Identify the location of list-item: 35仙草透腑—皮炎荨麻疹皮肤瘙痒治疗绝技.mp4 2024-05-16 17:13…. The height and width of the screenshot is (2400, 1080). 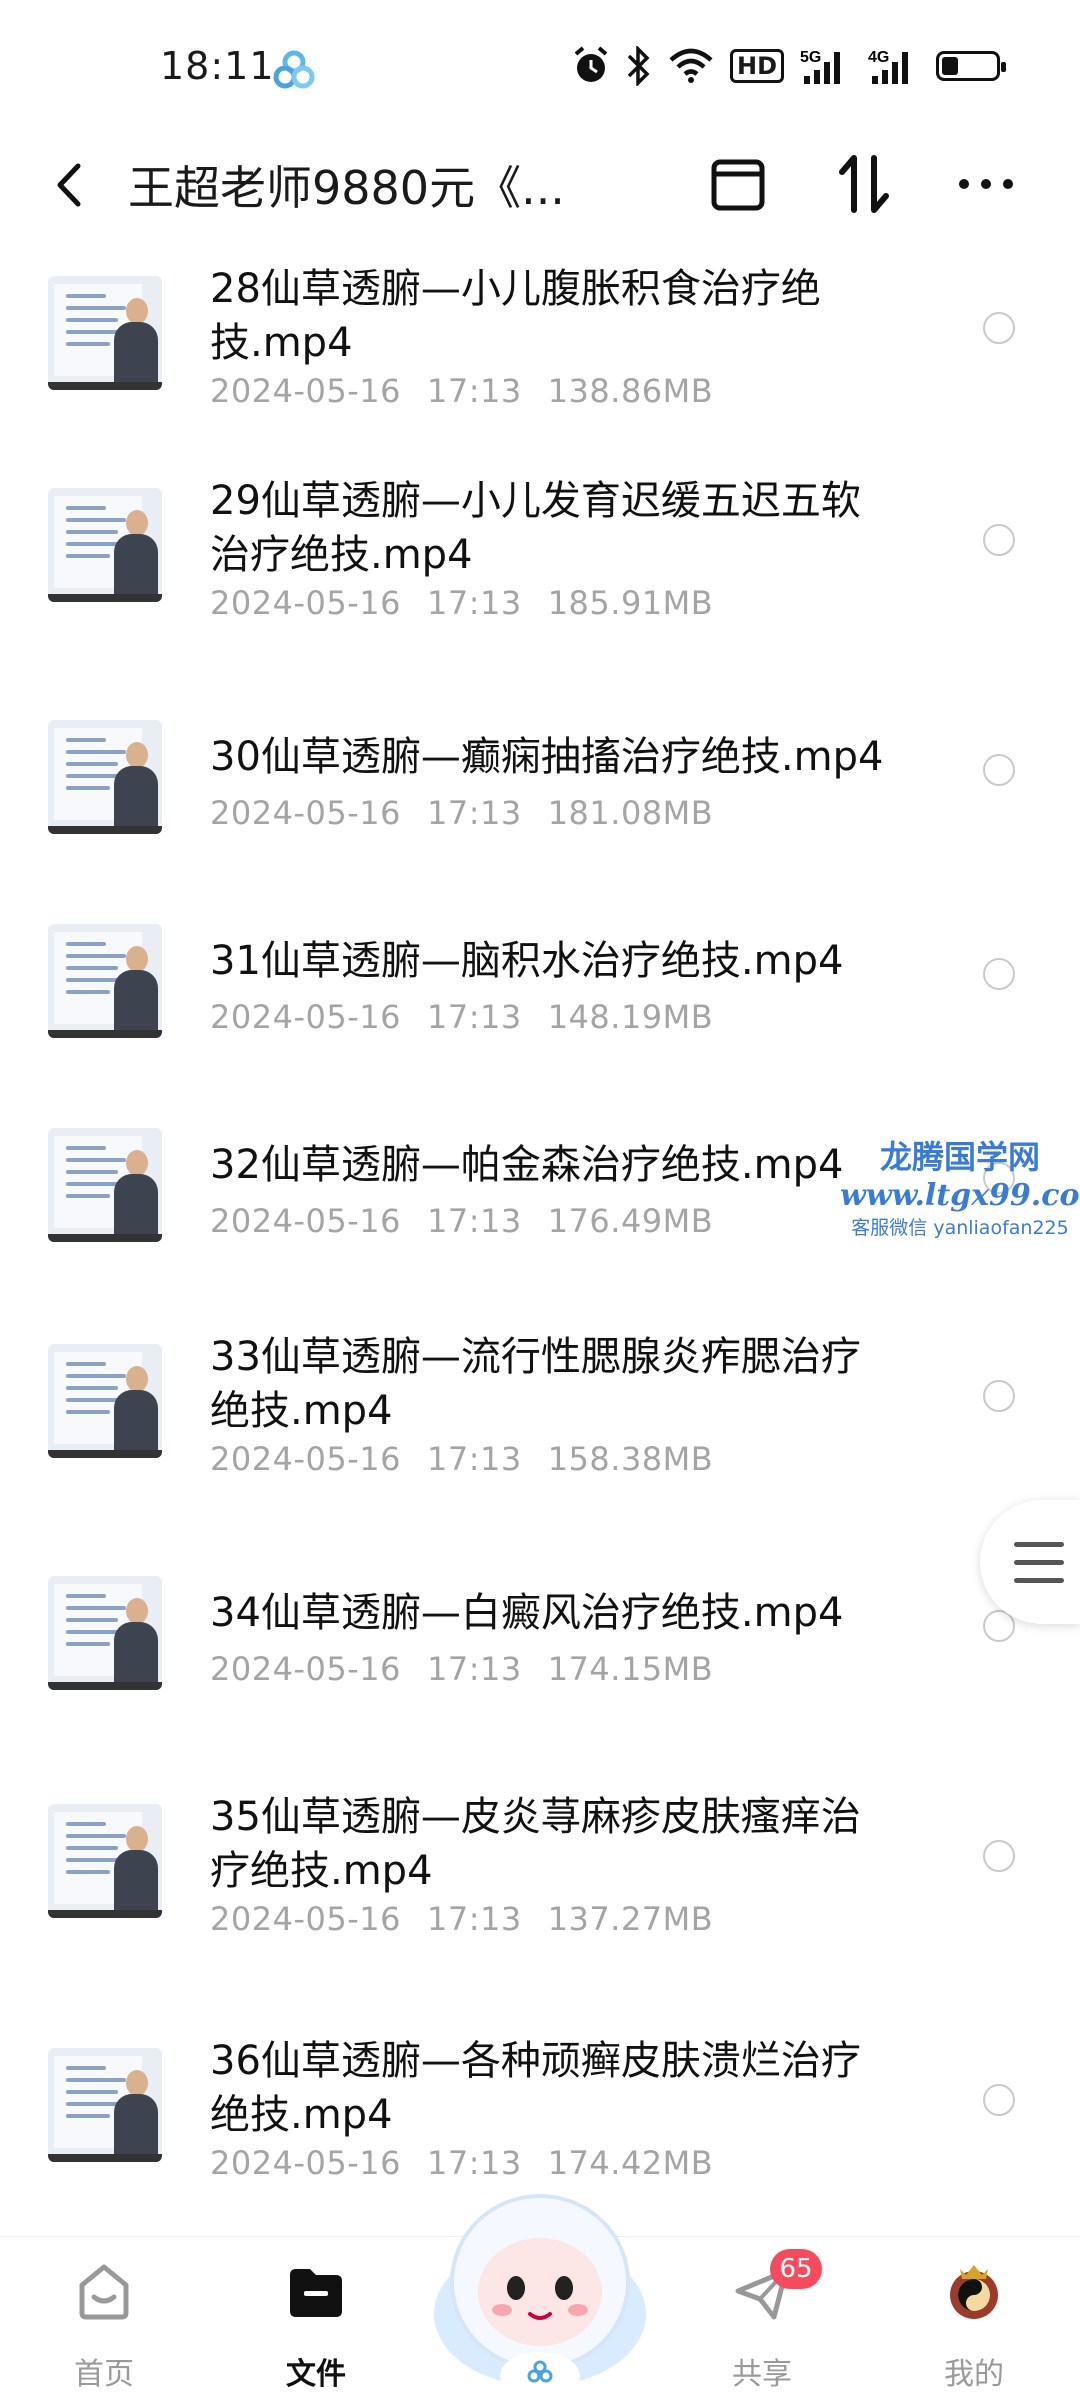
(540, 1892).